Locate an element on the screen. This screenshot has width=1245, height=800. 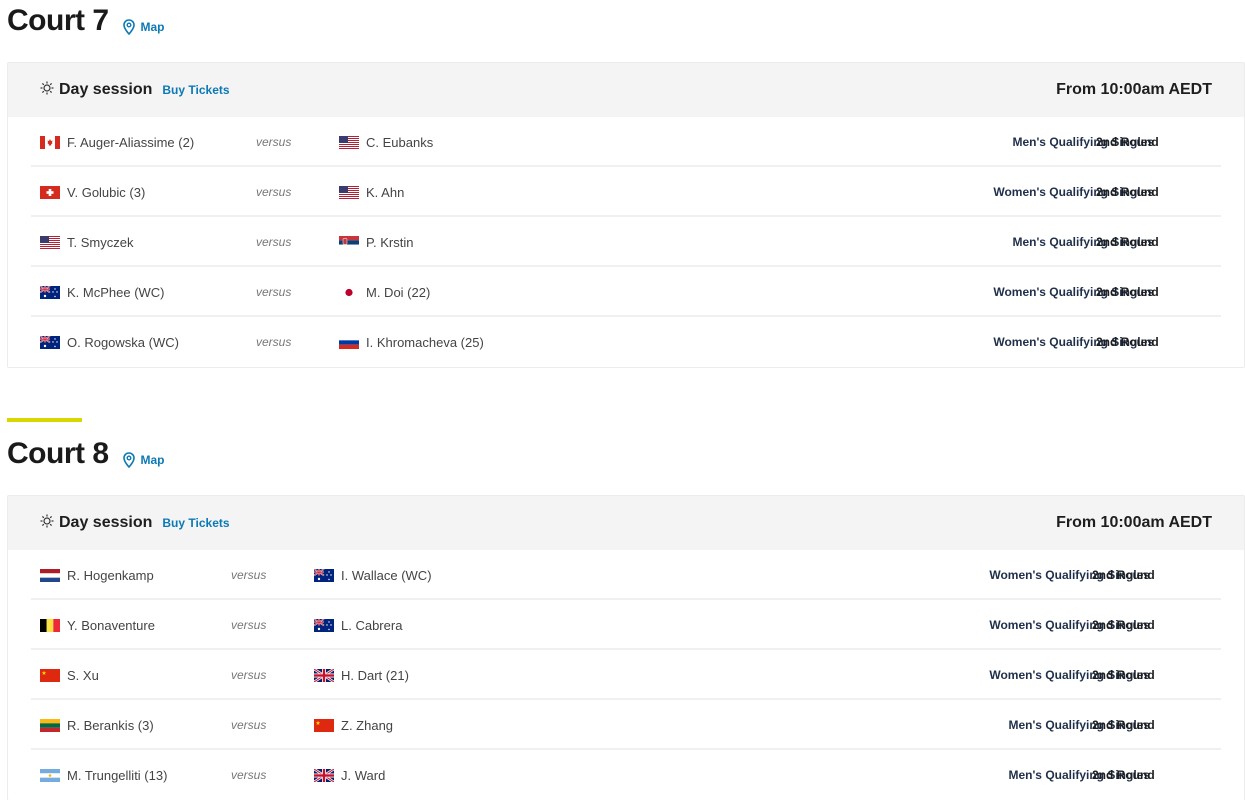
player-name: R. Berankis (3) is located at coordinates (110, 725).